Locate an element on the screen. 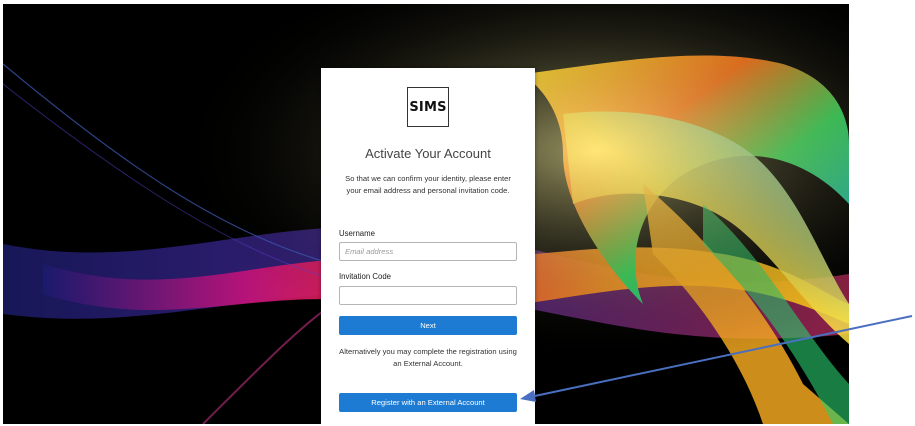 Image resolution: width=915 pixels, height=426 pixels. annotation-arrow is located at coordinates (716, 358).